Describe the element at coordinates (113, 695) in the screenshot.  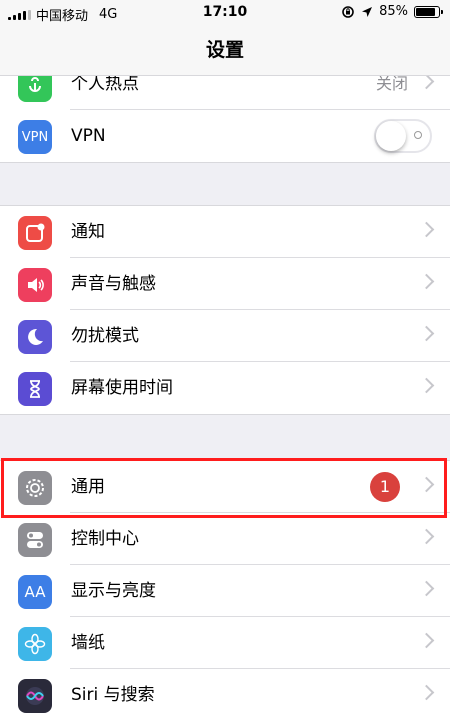
I see `row-label: Siri 与搜索` at that location.